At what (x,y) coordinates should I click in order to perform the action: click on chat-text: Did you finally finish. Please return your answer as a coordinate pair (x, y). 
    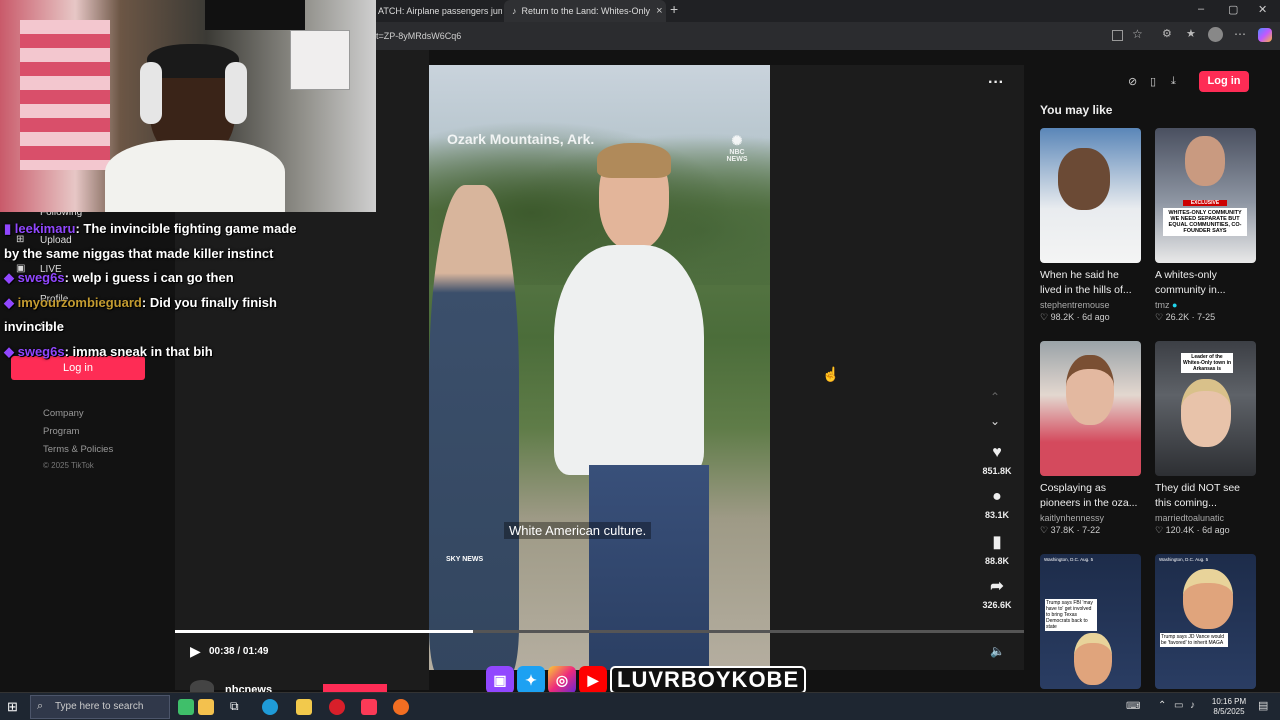
    Looking at the image, I should click on (213, 302).